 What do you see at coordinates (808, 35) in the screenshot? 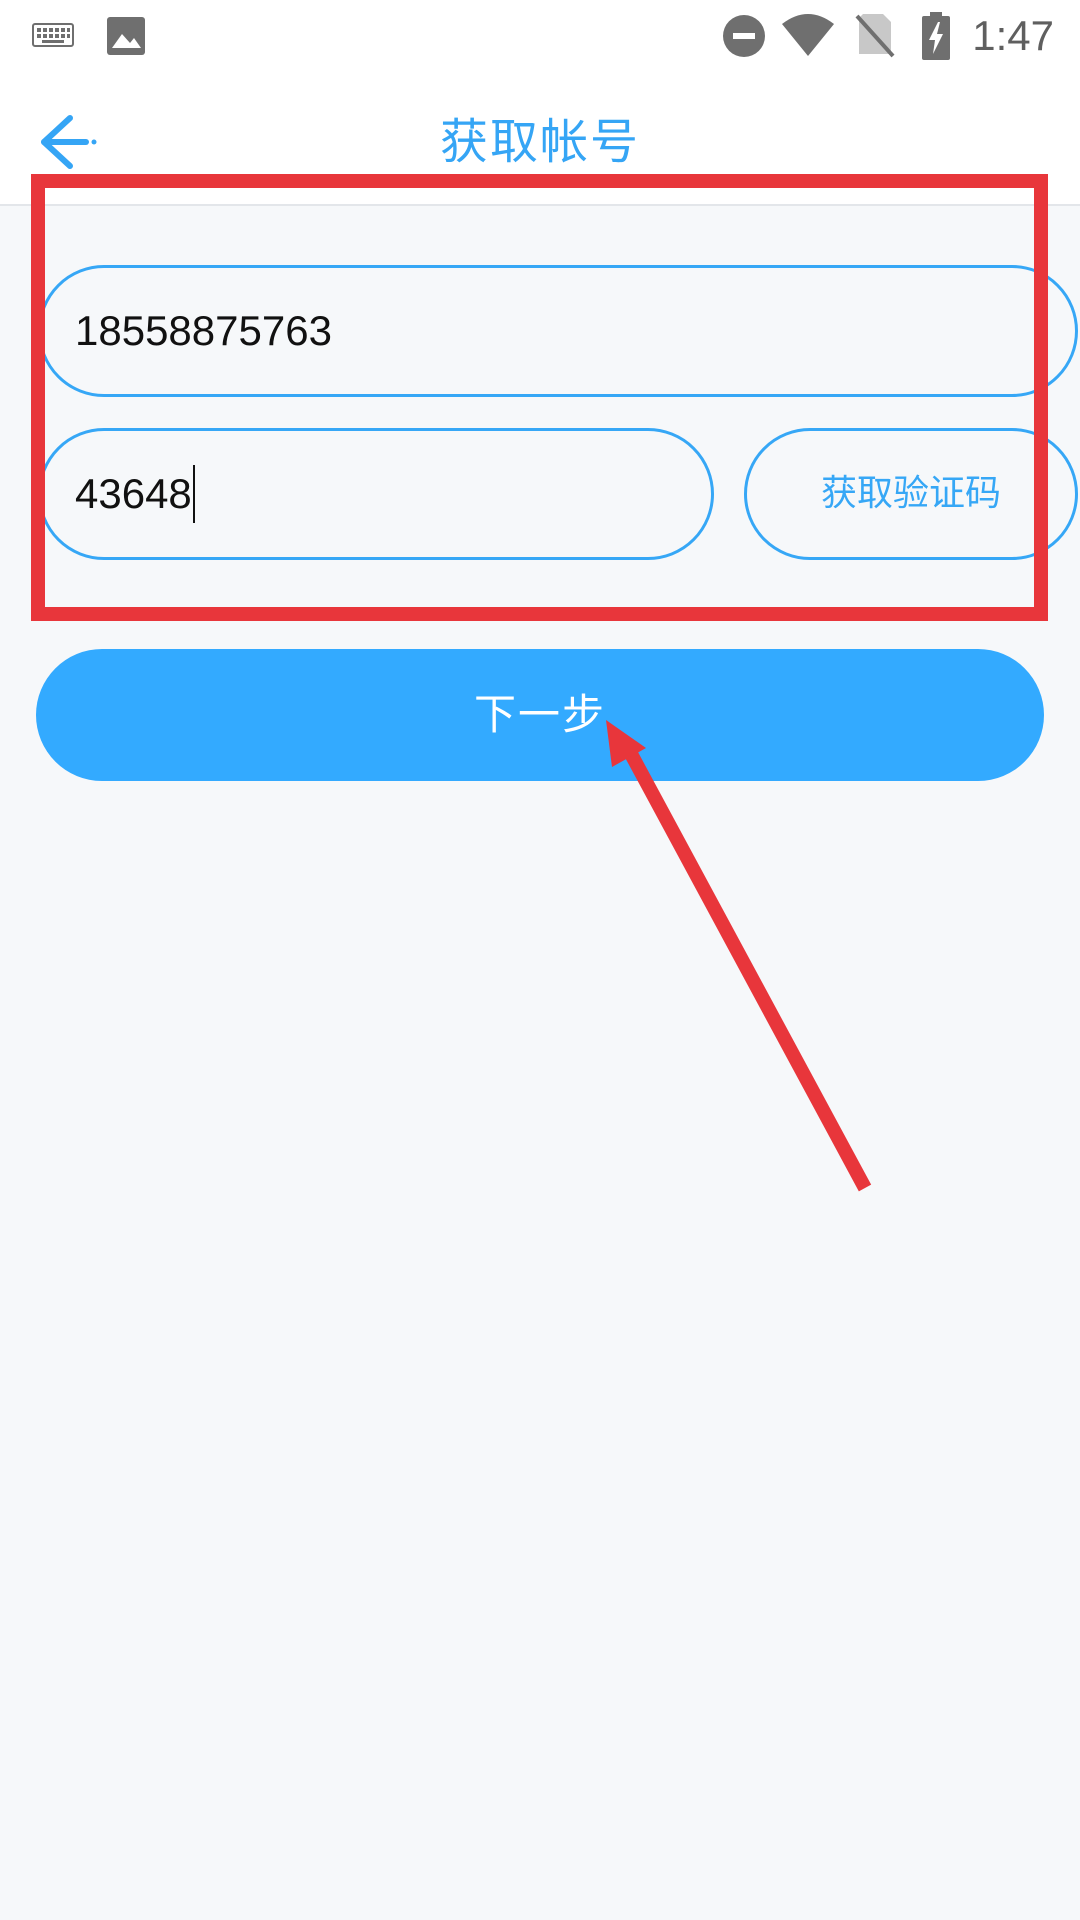
I see `wifi-icon` at bounding box center [808, 35].